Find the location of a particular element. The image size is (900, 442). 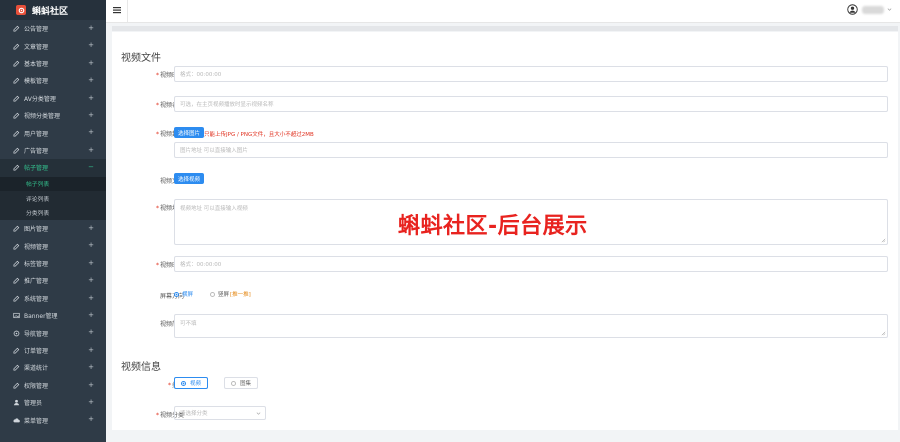

user-menu is located at coordinates (869, 9).